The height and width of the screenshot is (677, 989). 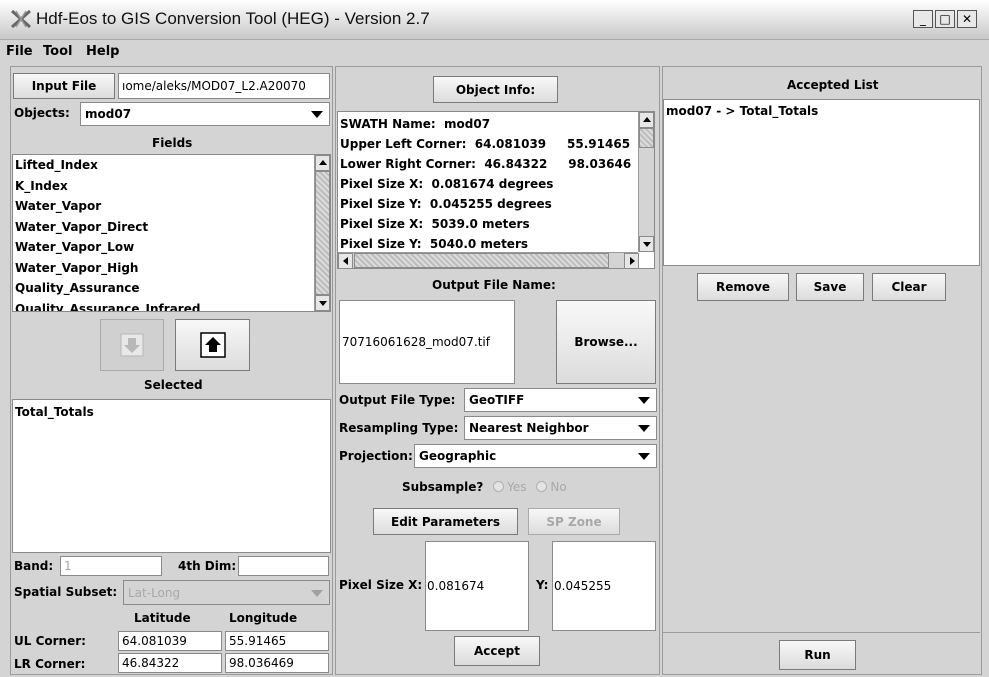 I want to click on output-file-name-field: 70716061628_mod07.tif, so click(x=427, y=342).